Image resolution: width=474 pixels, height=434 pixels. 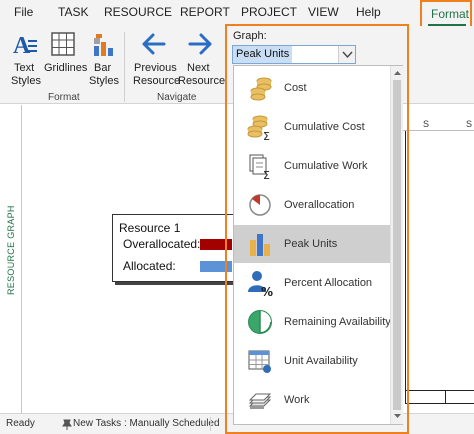 I want to click on tab-format-label: Format, so click(x=450, y=14).